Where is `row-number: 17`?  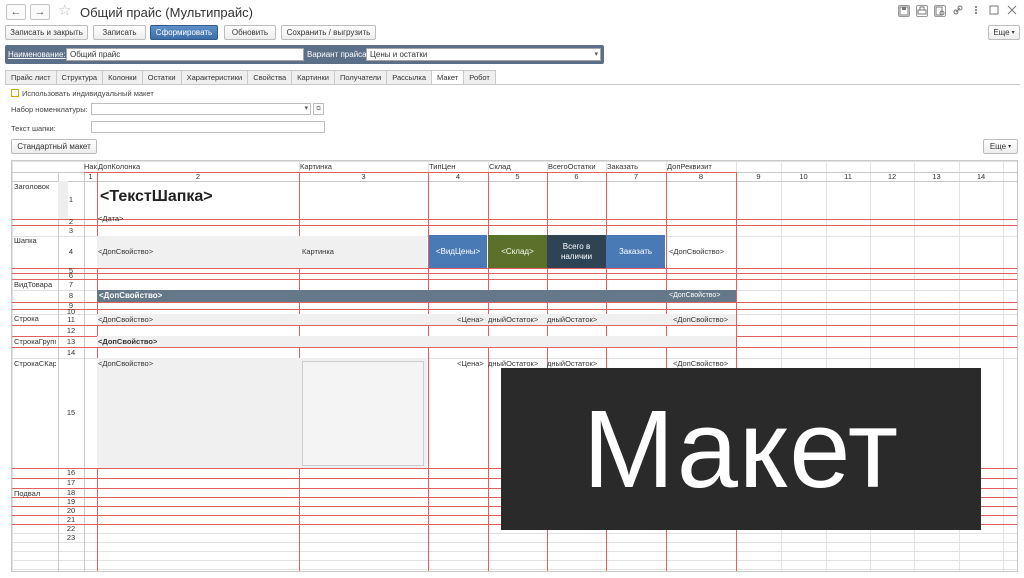 row-number: 17 is located at coordinates (71, 482).